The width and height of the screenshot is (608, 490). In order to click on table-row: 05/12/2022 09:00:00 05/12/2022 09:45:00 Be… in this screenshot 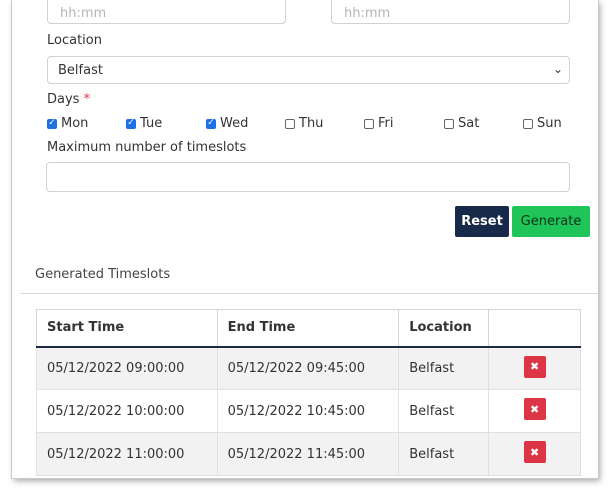, I will do `click(308, 368)`.